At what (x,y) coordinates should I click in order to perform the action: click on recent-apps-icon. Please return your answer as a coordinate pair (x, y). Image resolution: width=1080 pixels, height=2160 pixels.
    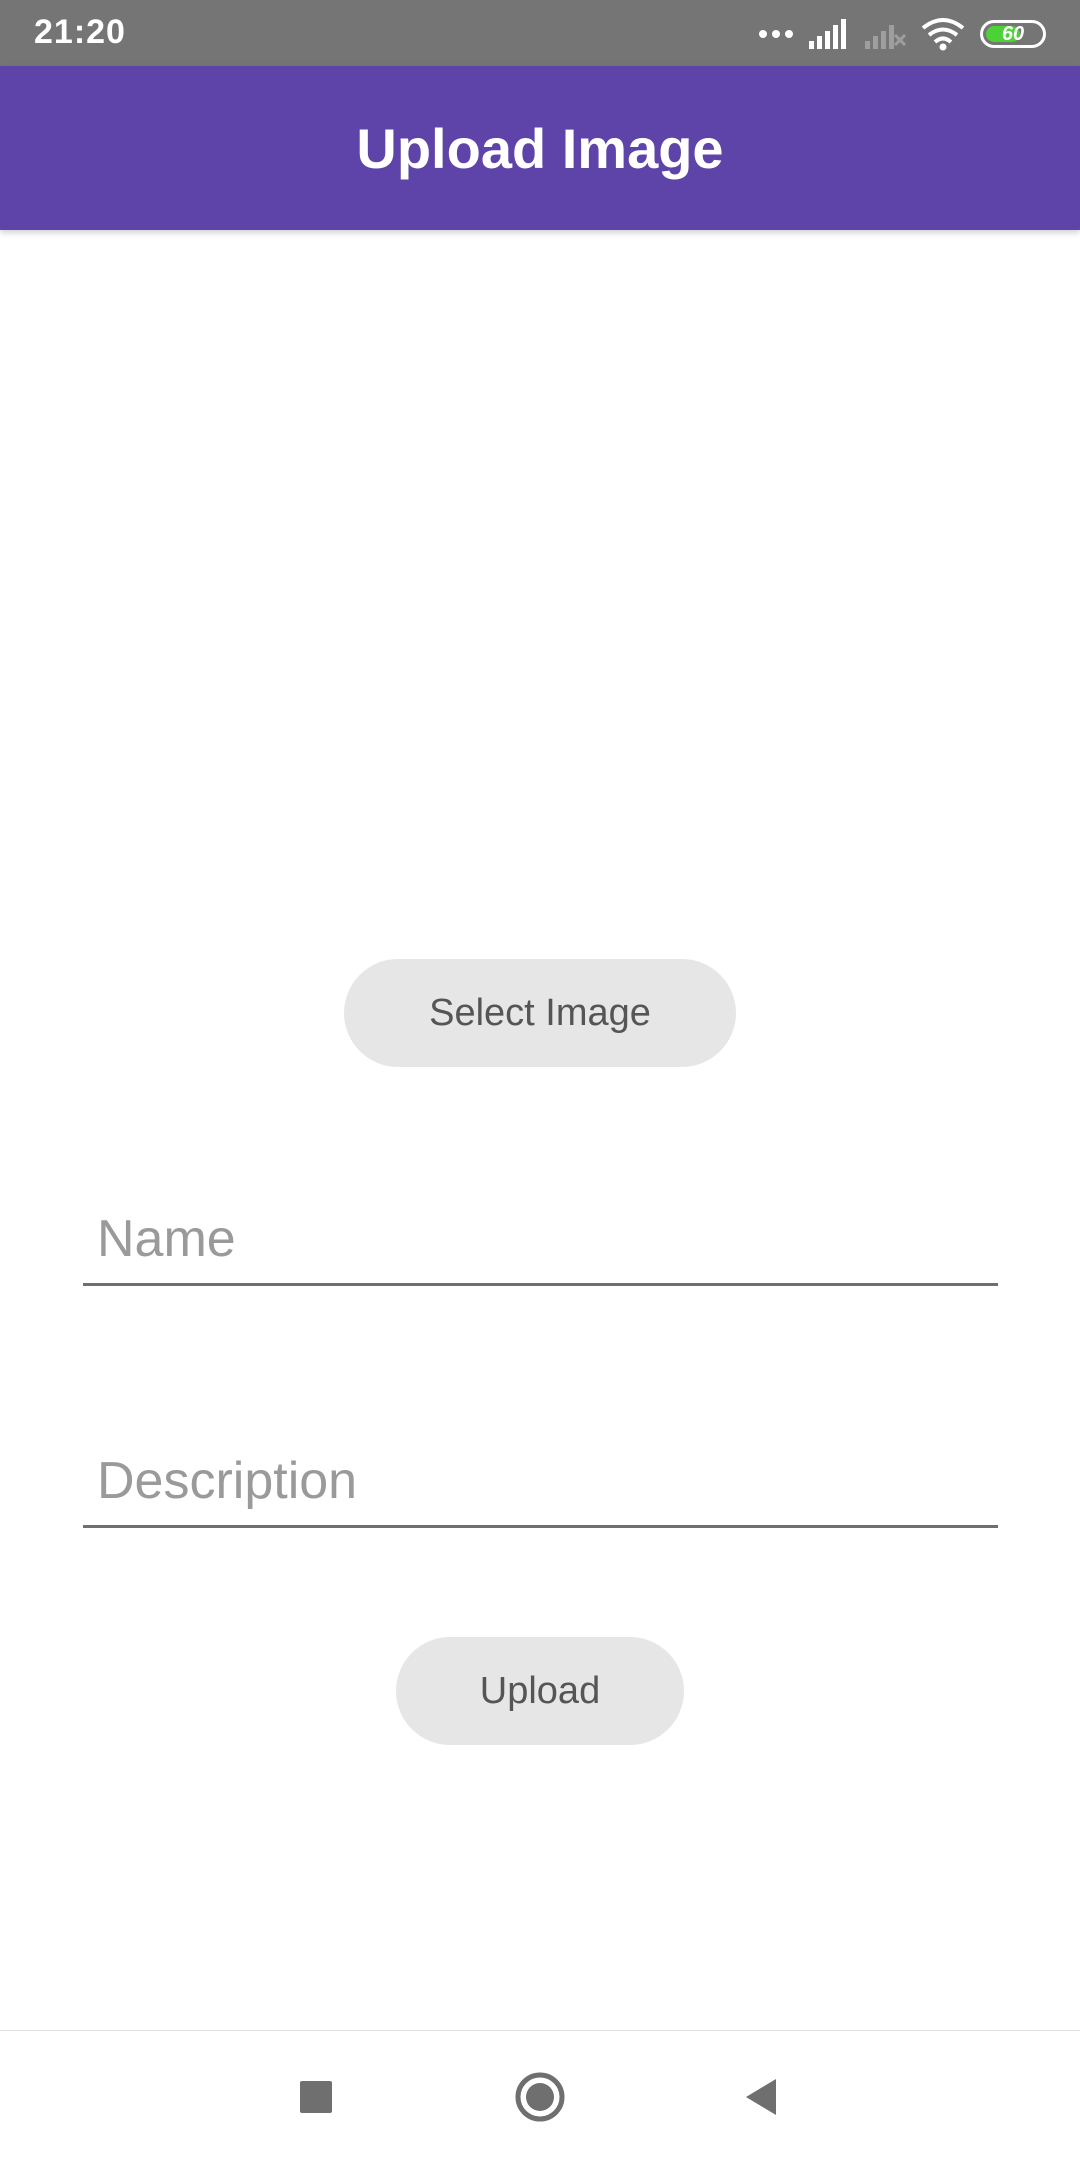
    Looking at the image, I should click on (316, 2097).